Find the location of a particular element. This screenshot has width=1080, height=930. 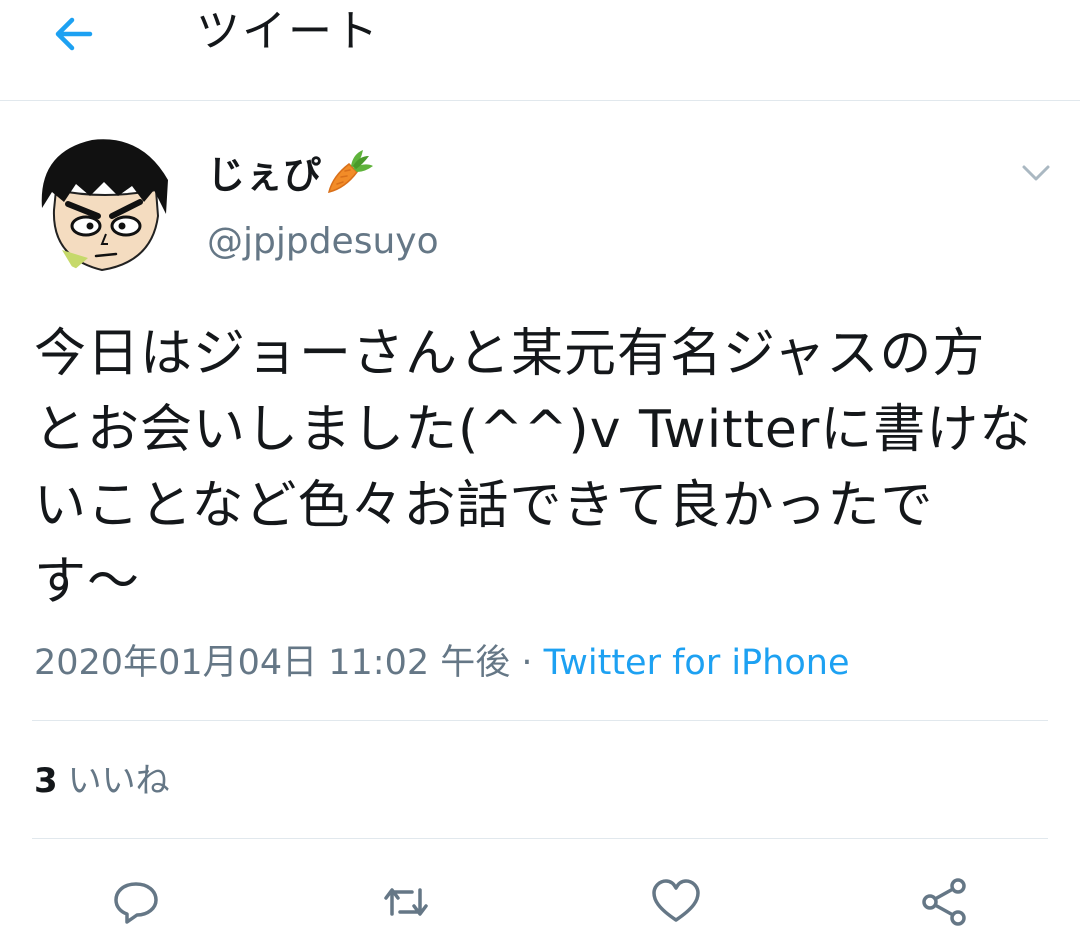

like-button is located at coordinates (676, 902).